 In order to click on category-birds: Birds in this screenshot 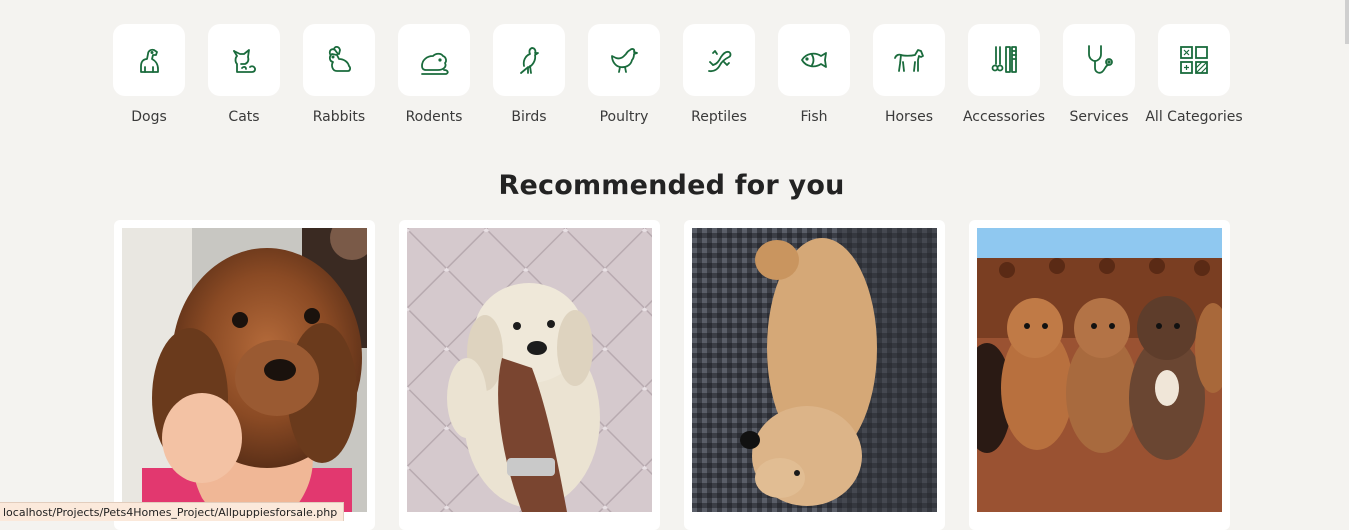, I will do `click(529, 76)`.